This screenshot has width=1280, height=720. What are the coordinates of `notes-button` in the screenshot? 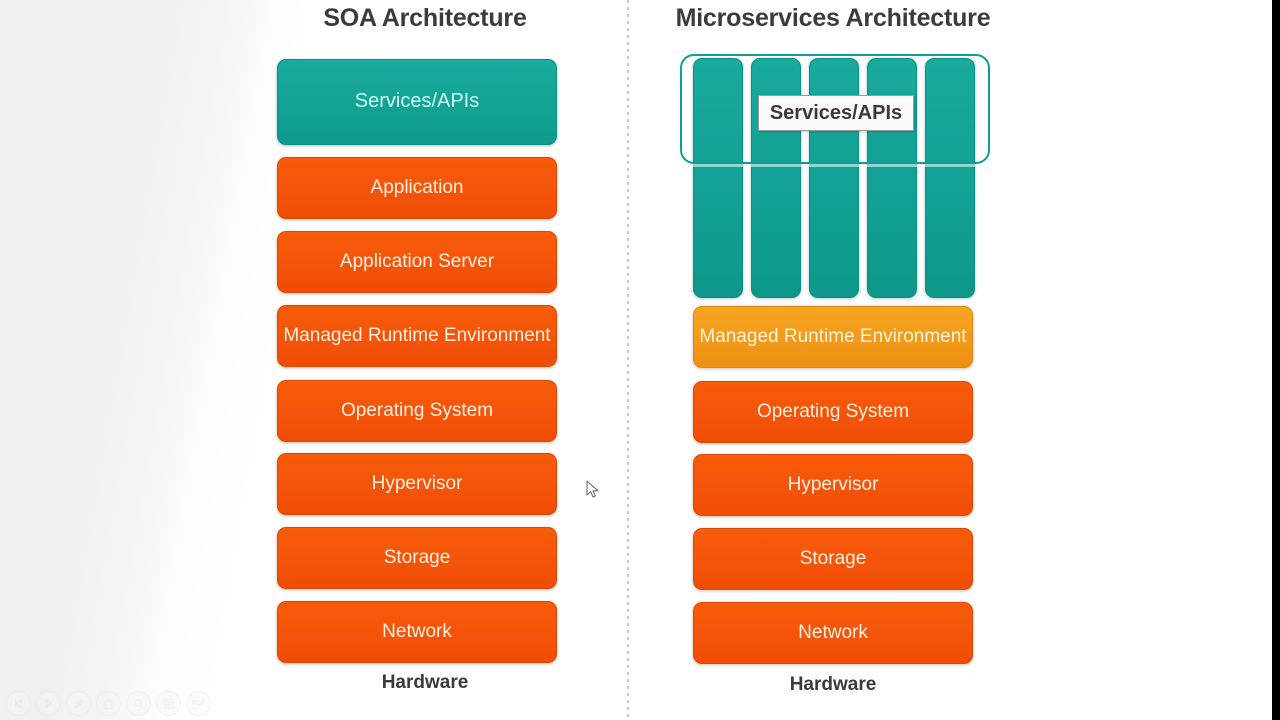 It's located at (168, 703).